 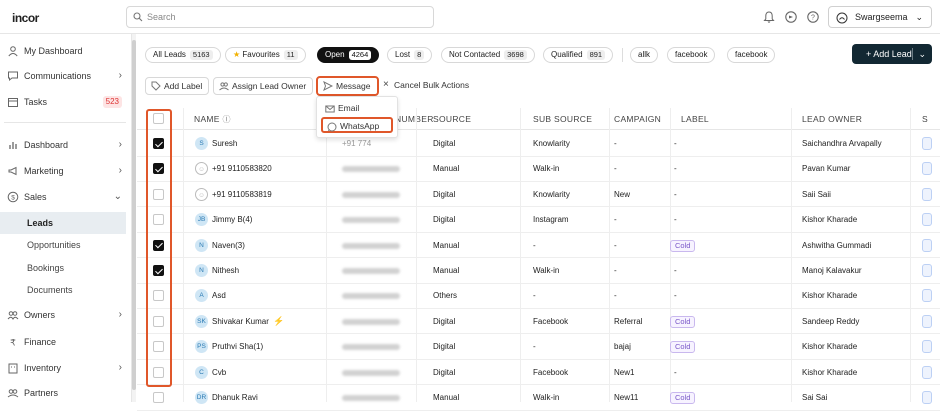 I want to click on sidebar-item-dashboard: Dashboard ›, so click(x=66, y=145).